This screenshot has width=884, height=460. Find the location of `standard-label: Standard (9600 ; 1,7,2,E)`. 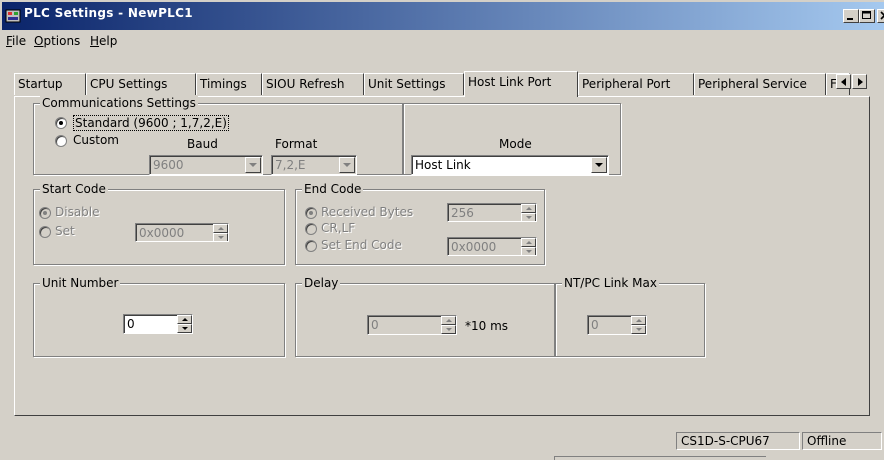

standard-label: Standard (9600 ; 1,7,2,E) is located at coordinates (151, 123).